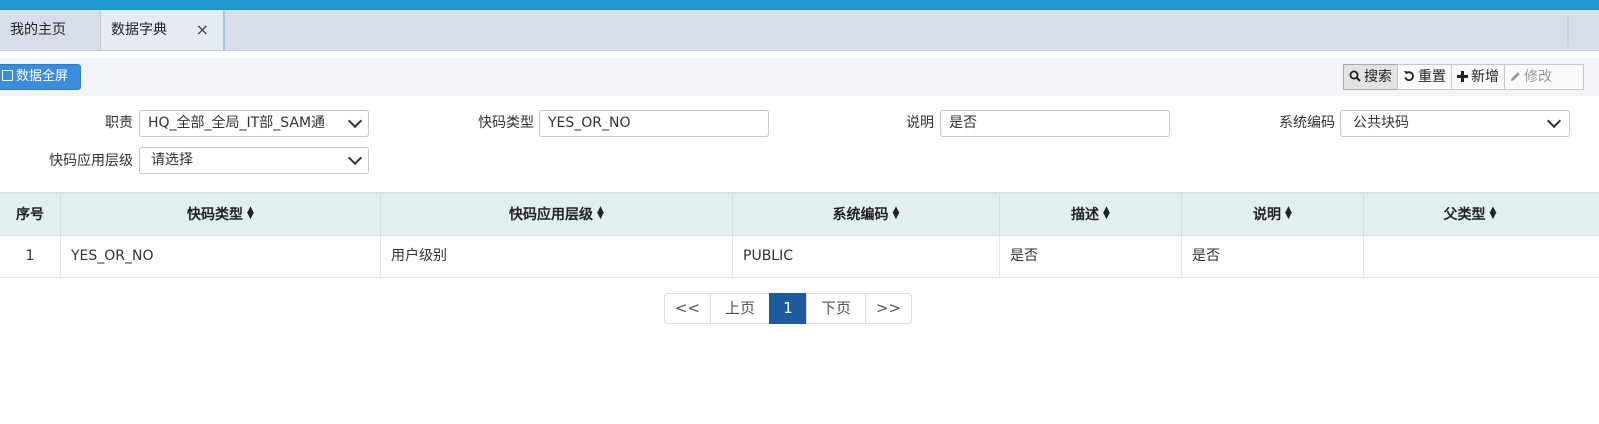 The image size is (1599, 424). Describe the element at coordinates (1273, 256) in the screenshot. I see `cell-remark: 是否` at that location.